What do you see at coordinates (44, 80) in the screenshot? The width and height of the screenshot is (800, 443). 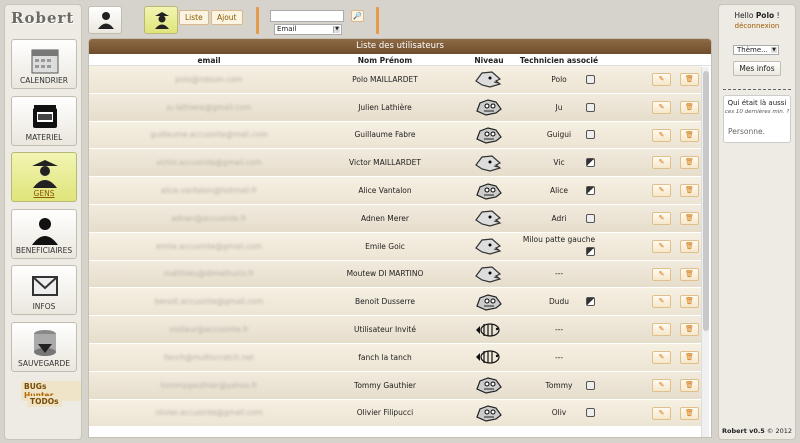 I see `nav-item-label: CALENDRIER` at bounding box center [44, 80].